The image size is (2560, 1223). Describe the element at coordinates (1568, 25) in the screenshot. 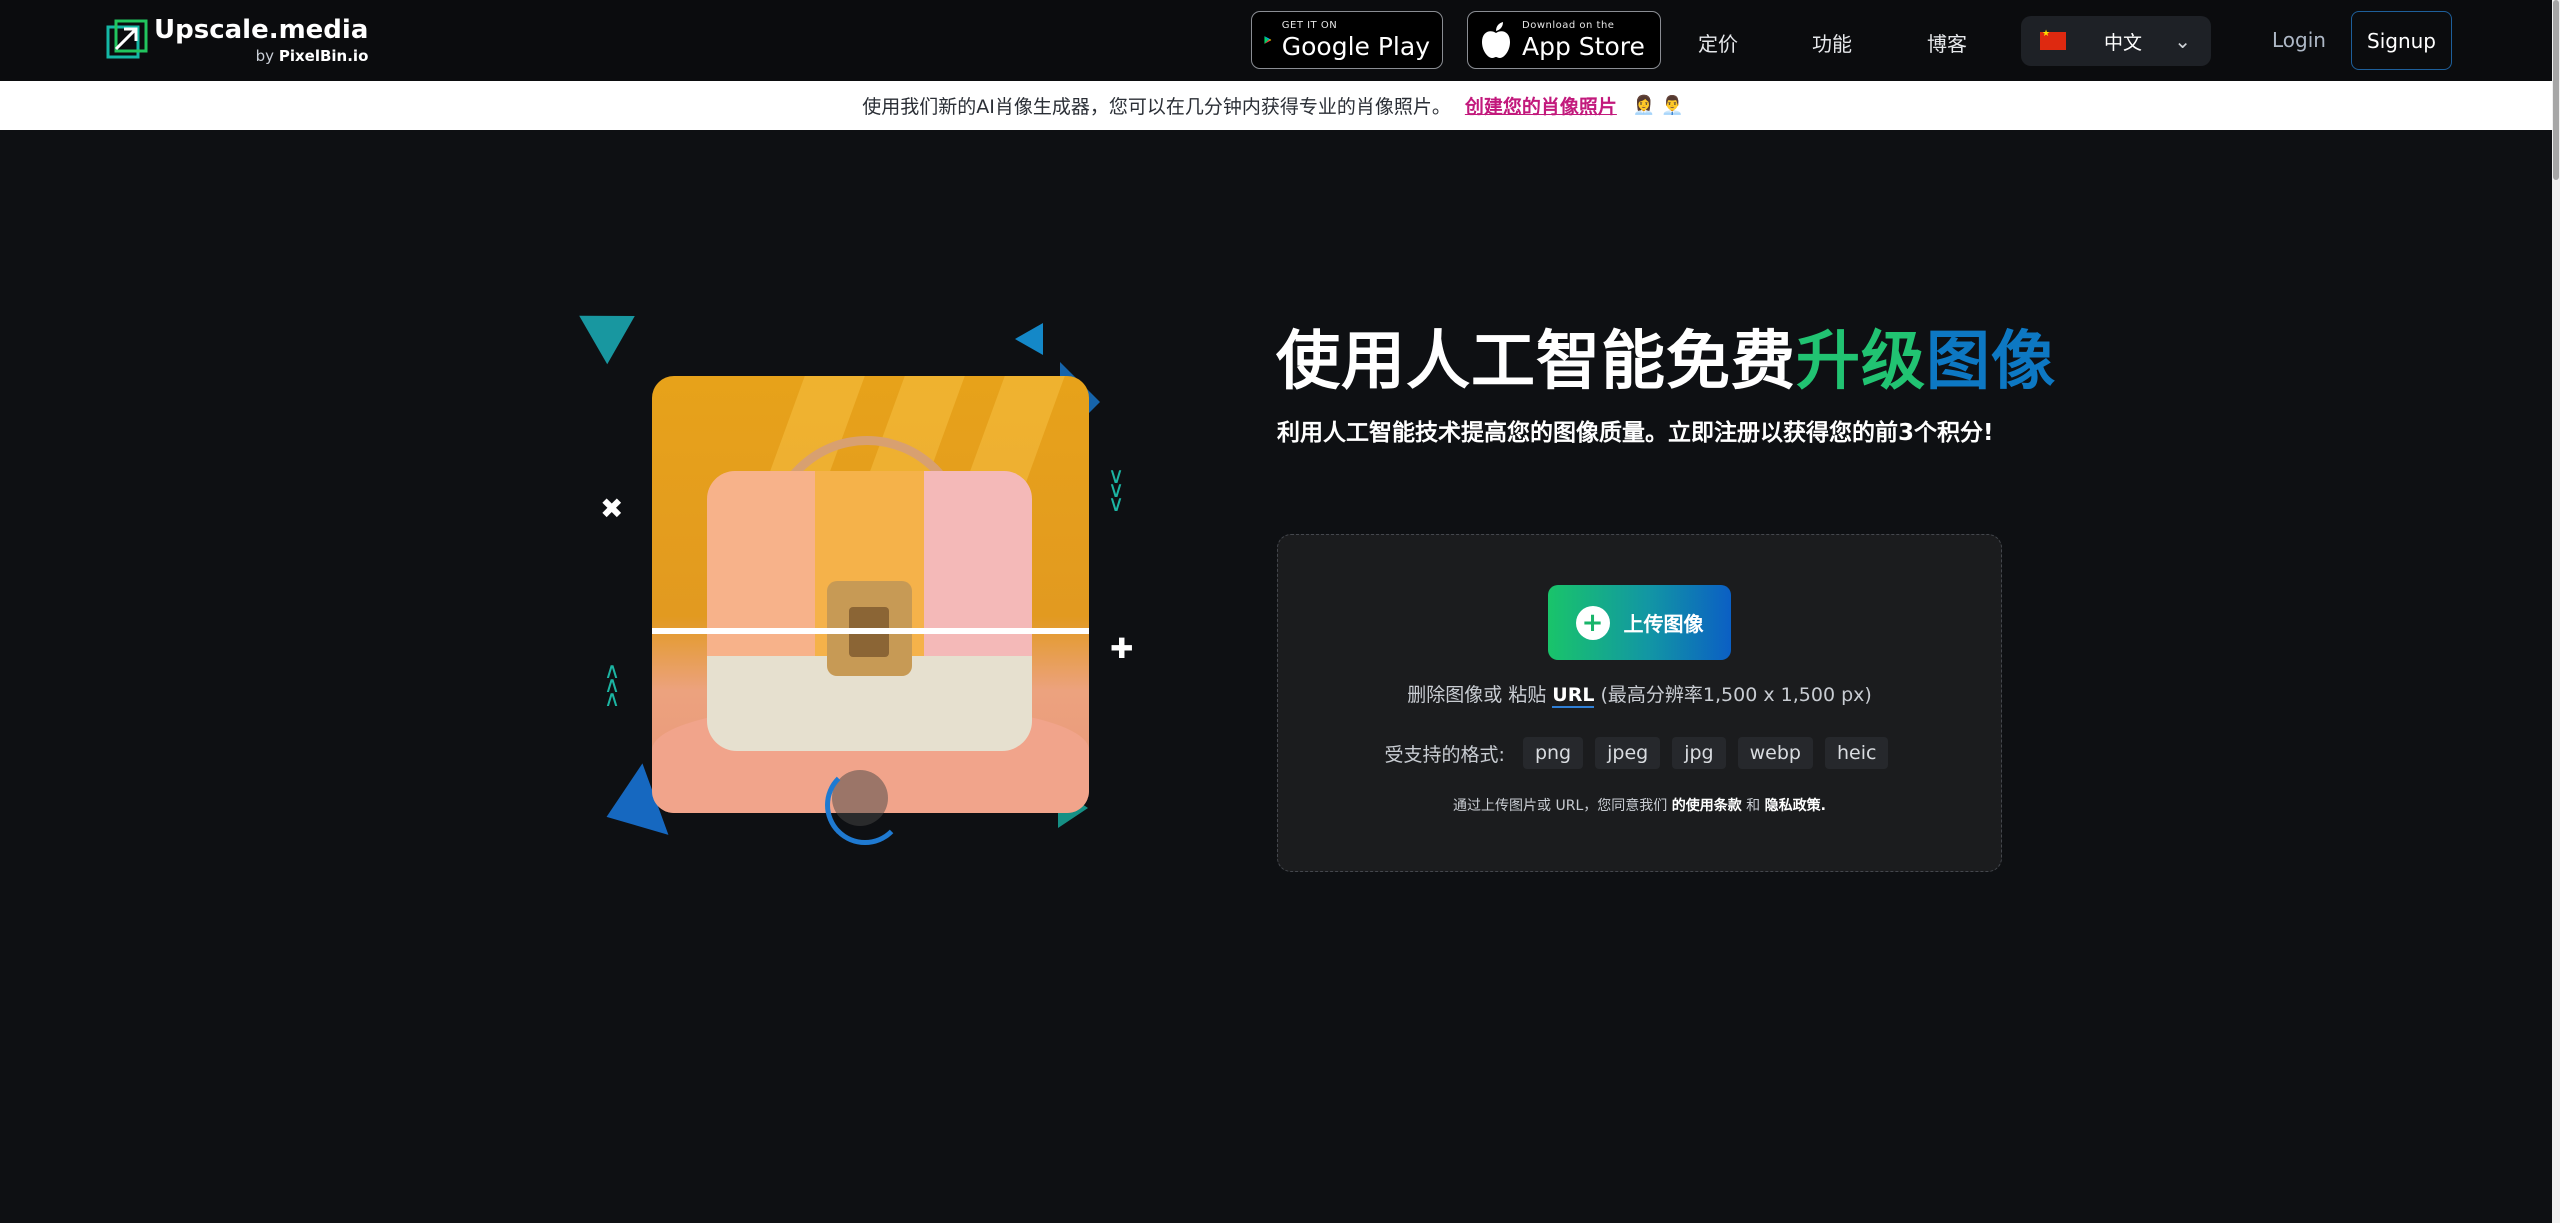

I see `app-store-small-label: Download on the` at that location.